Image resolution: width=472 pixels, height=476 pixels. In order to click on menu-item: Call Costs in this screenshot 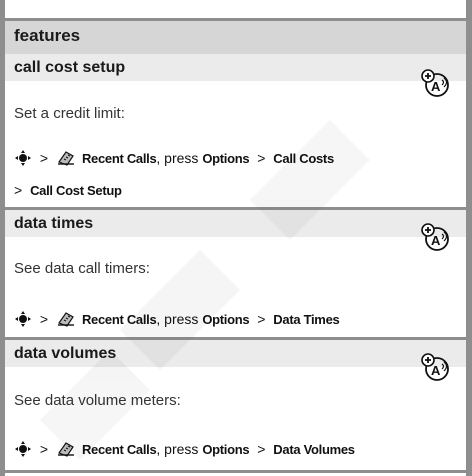, I will do `click(303, 158)`.